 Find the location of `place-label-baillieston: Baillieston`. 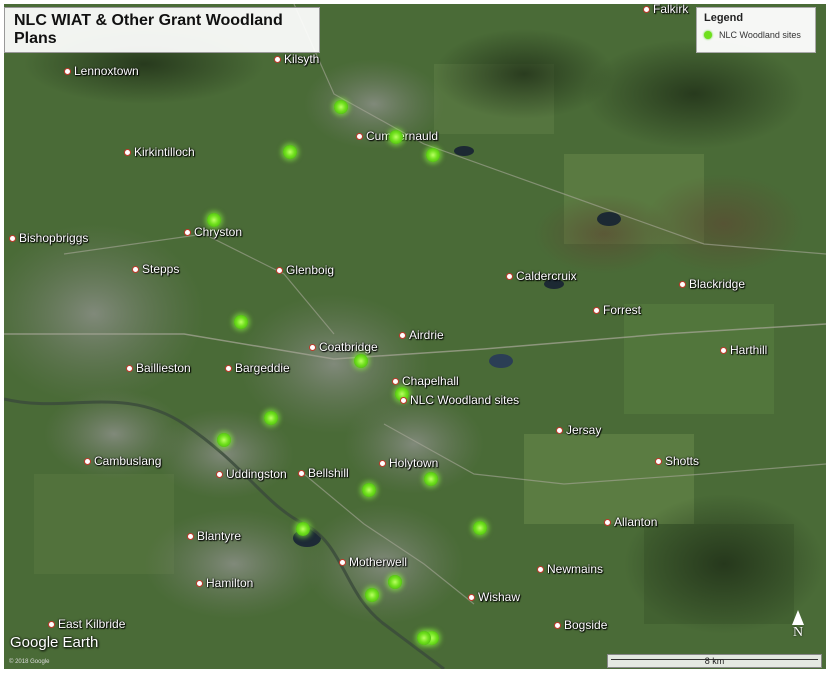

place-label-baillieston: Baillieston is located at coordinates (158, 368).